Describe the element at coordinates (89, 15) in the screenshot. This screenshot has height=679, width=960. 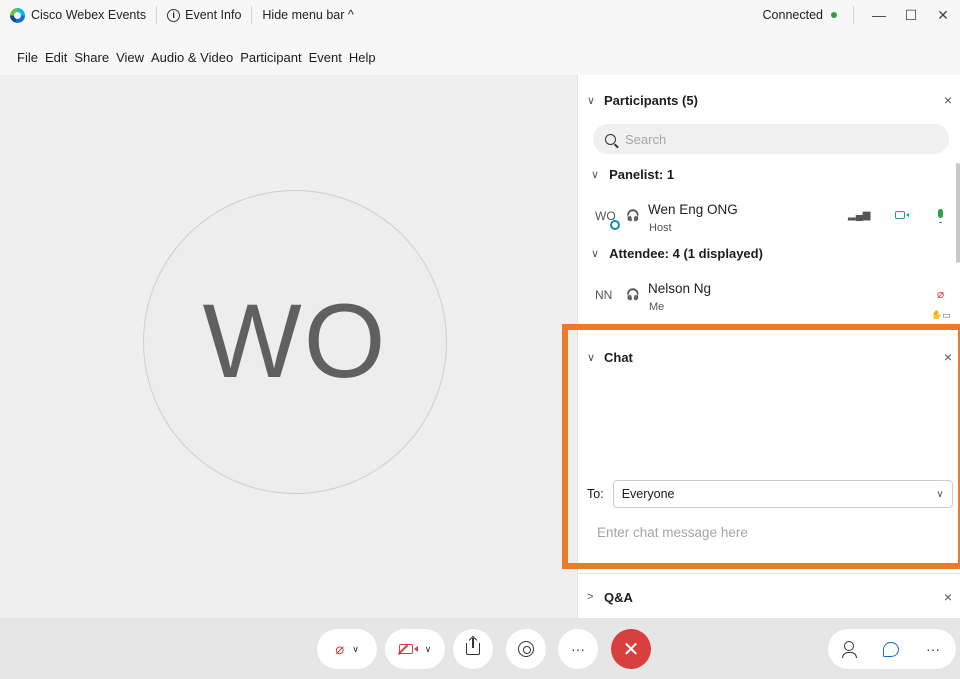
I see `app-name: Cisco Webex Events` at that location.